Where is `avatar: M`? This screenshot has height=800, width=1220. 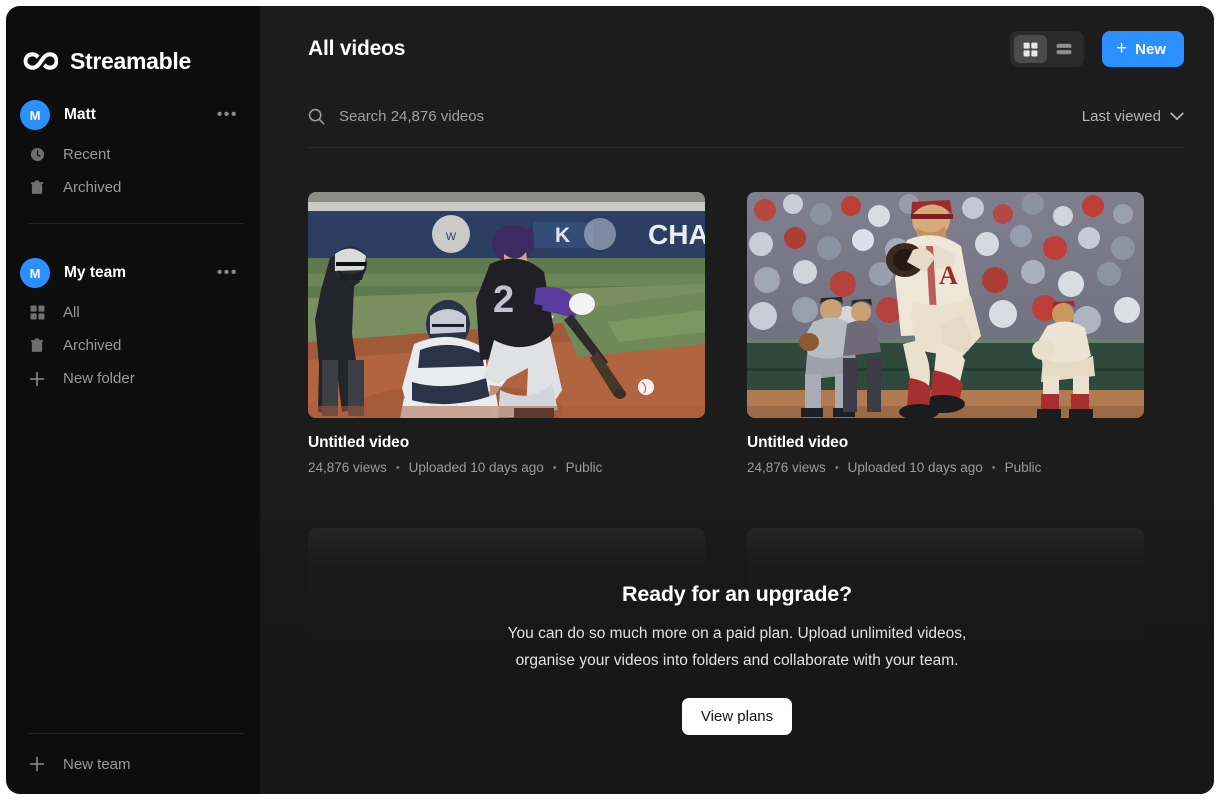 avatar: M is located at coordinates (35, 115).